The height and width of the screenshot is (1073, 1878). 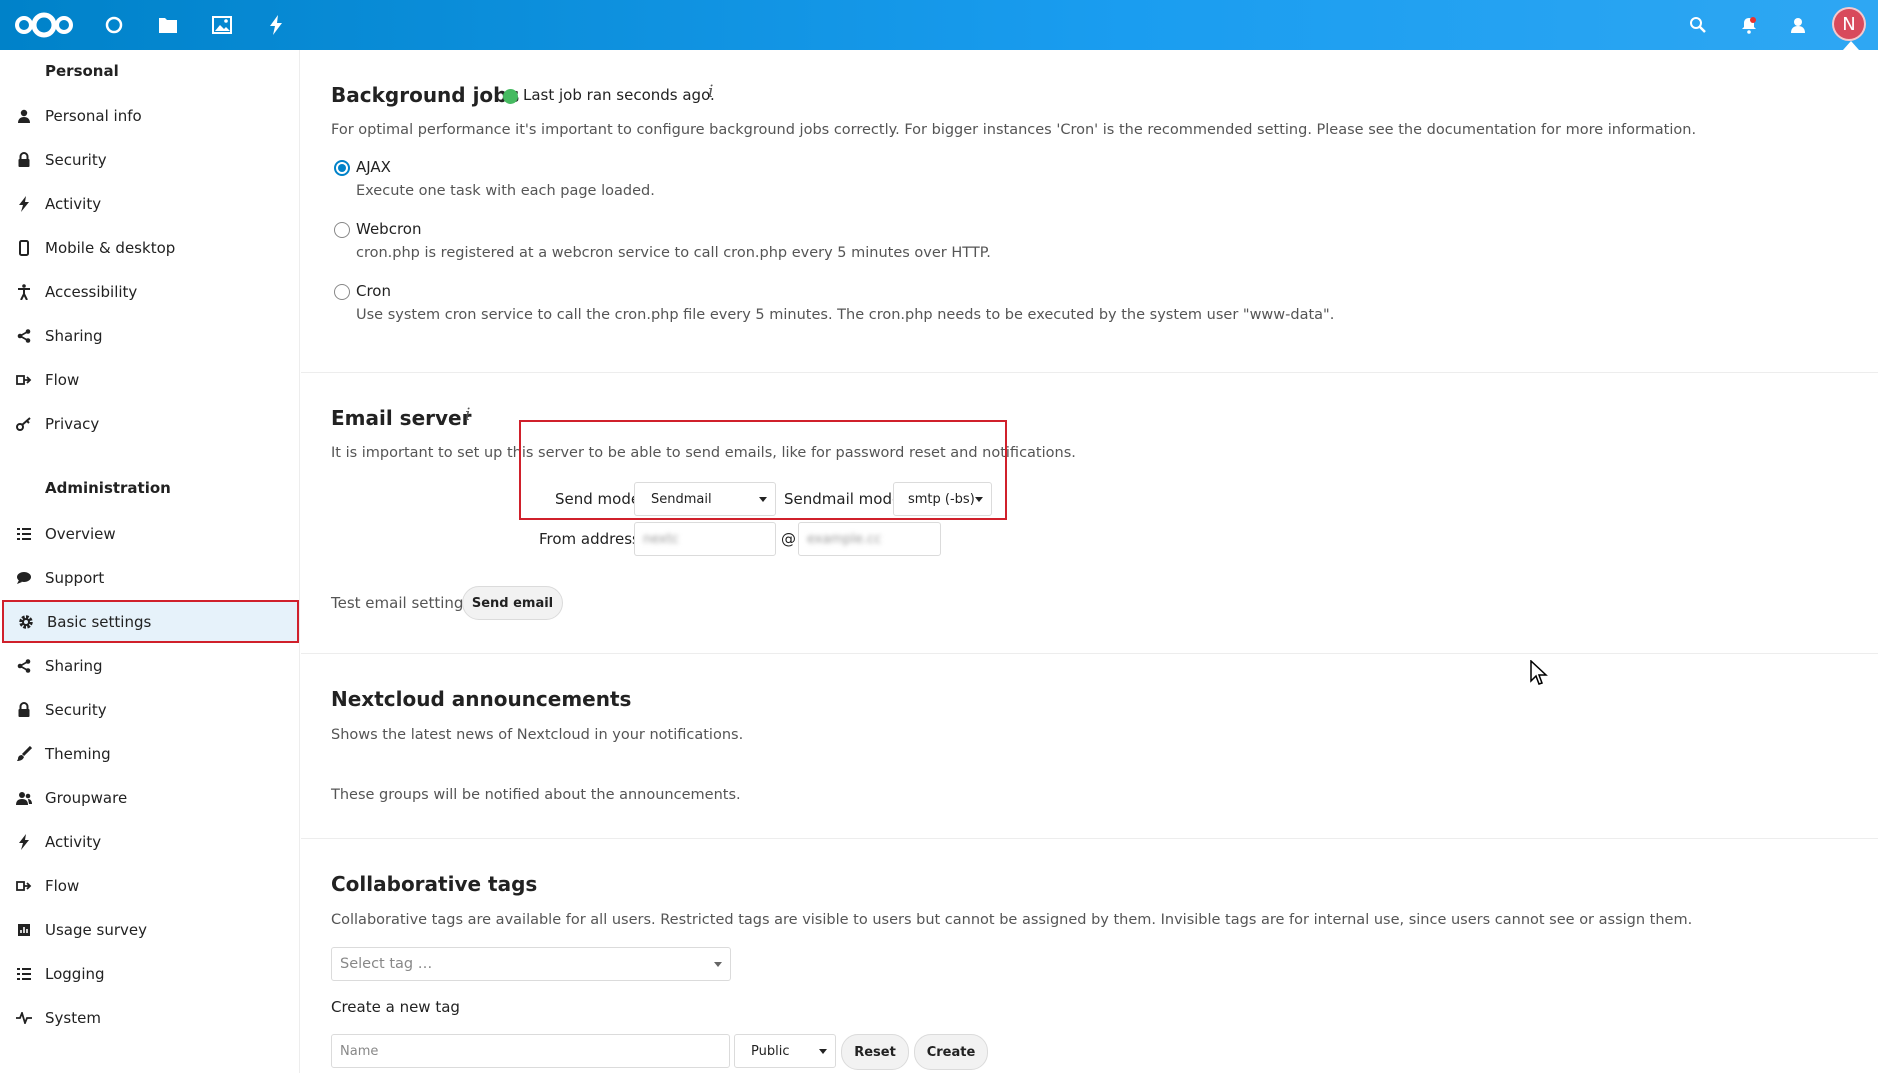 What do you see at coordinates (114, 25) in the screenshot?
I see `dashboard-icon` at bounding box center [114, 25].